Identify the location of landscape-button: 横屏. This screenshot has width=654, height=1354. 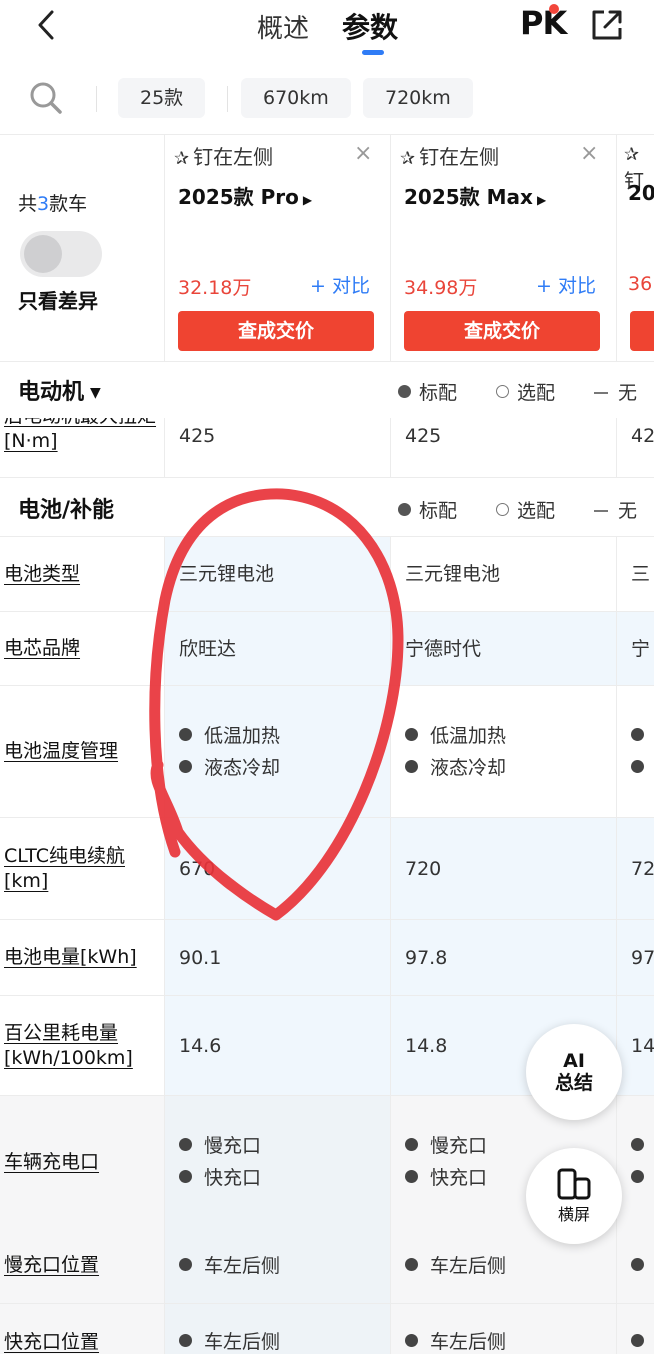
(574, 1196).